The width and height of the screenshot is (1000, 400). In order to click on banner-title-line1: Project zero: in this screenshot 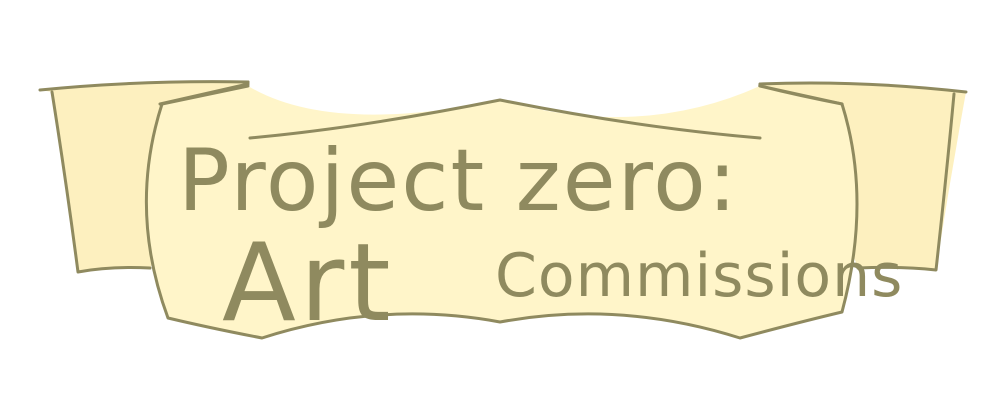, I will do `click(458, 181)`.